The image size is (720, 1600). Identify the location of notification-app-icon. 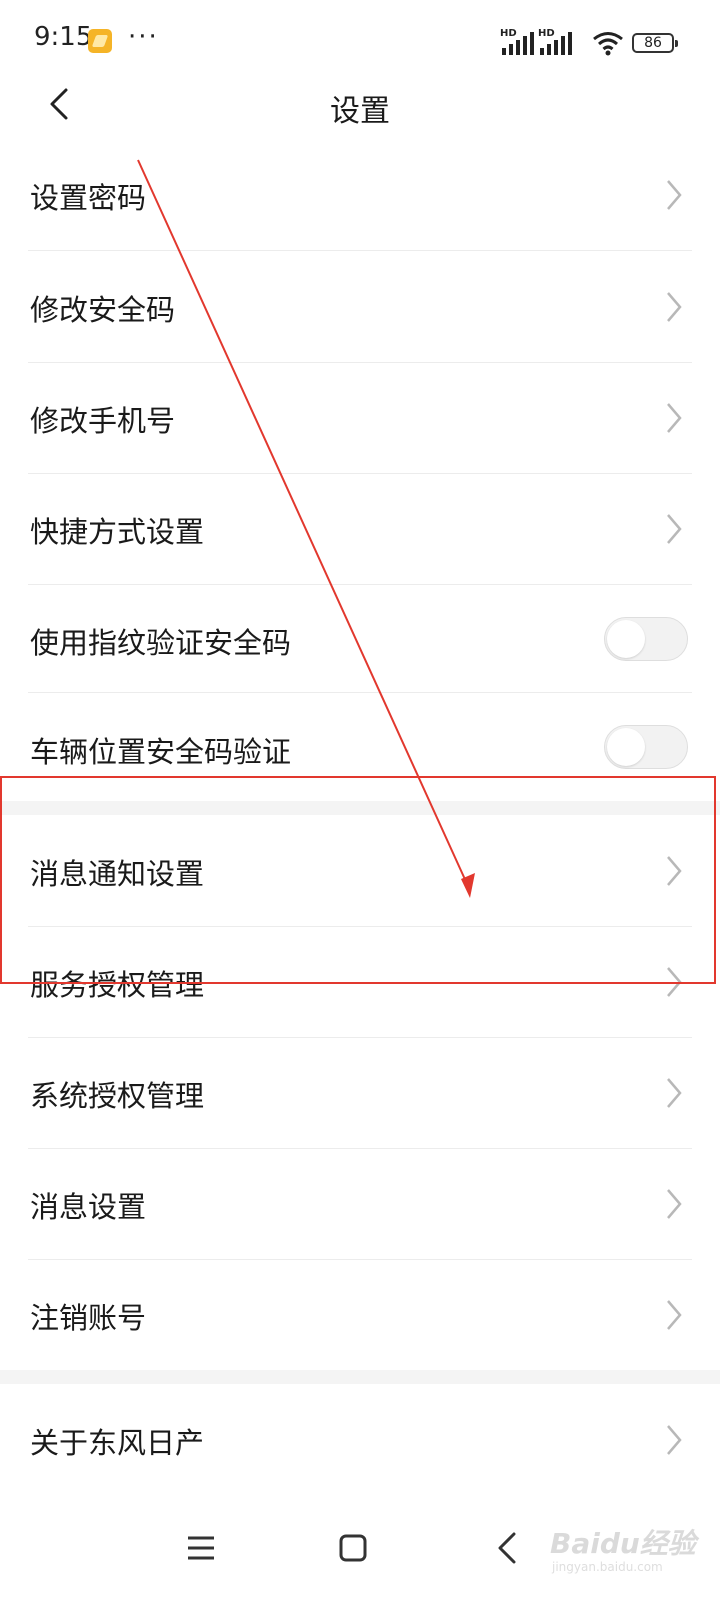
(100, 41).